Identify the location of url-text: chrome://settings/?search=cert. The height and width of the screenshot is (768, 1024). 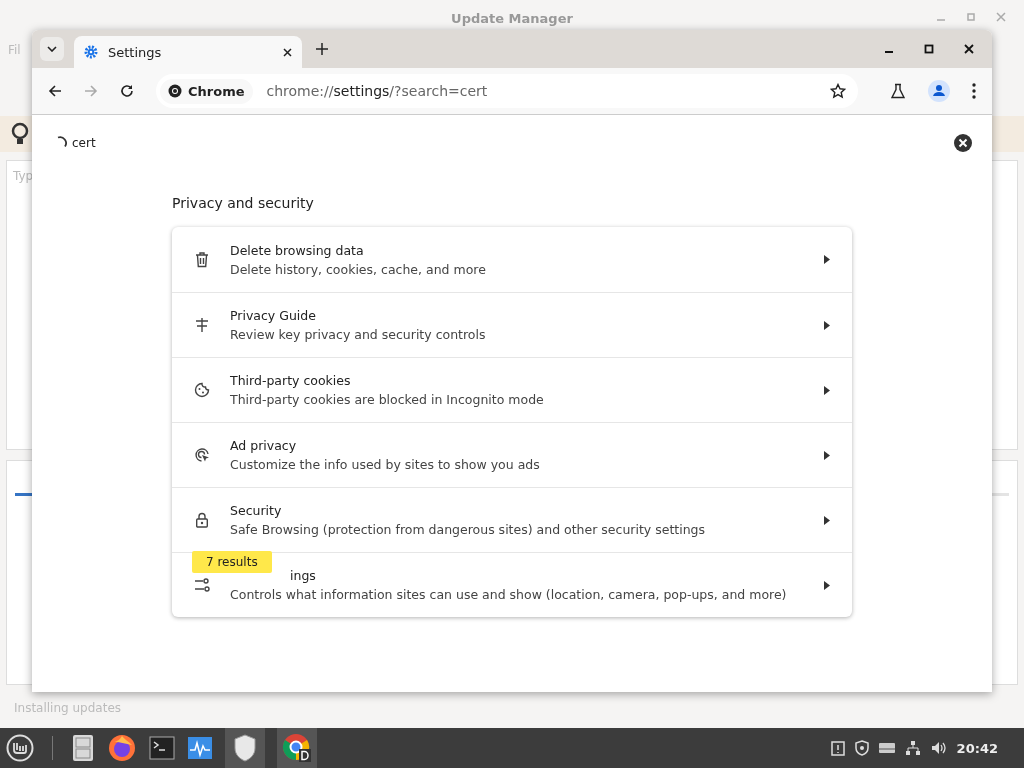
(377, 91).